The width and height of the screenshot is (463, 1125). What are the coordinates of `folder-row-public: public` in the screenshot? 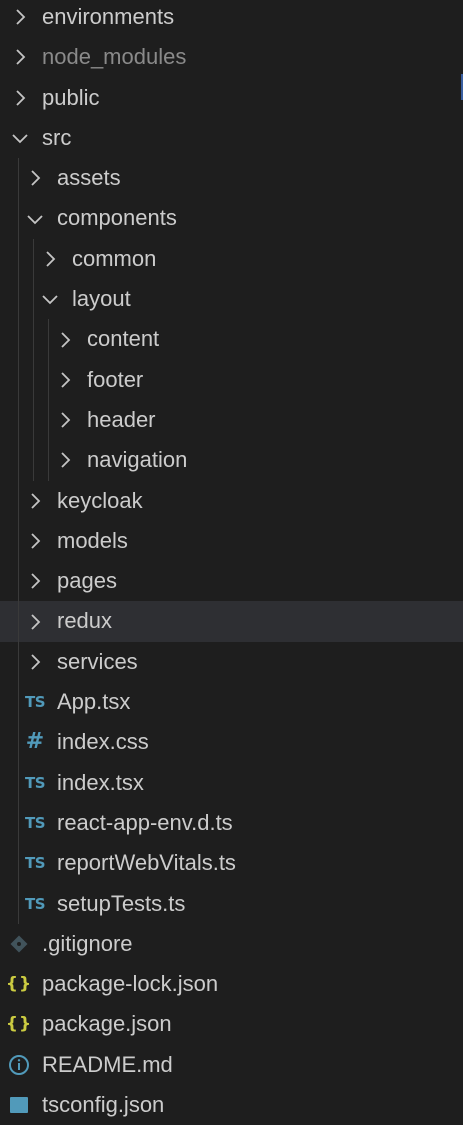 It's located at (231, 98).